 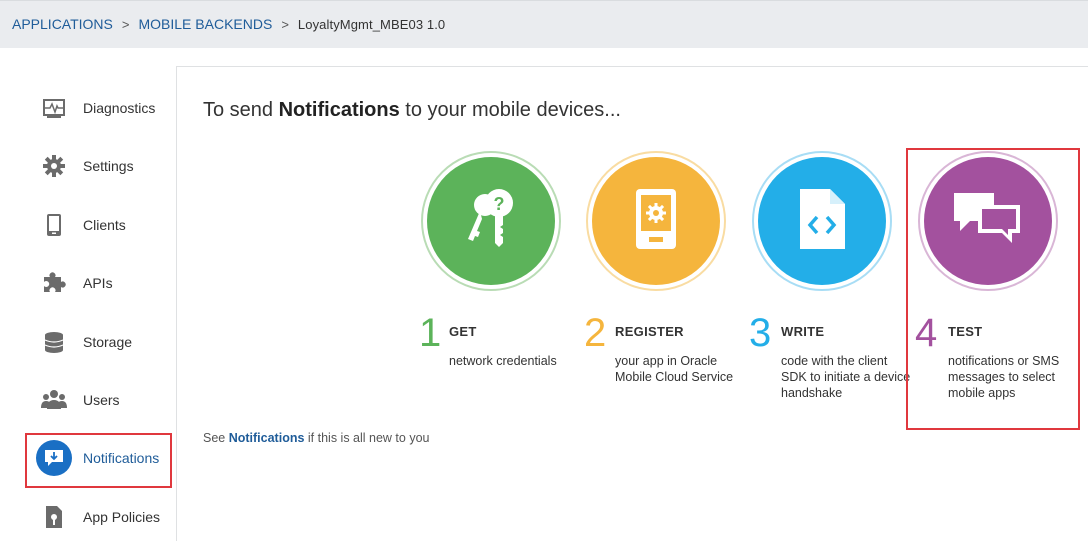 What do you see at coordinates (339, 110) in the screenshot?
I see `title-bold: Notifications` at bounding box center [339, 110].